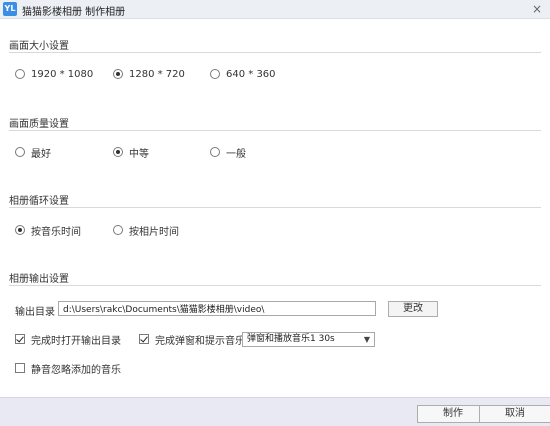 The width and height of the screenshot is (550, 426). Describe the element at coordinates (76, 370) in the screenshot. I see `mute-label: 静音忽略添加的音乐` at that location.